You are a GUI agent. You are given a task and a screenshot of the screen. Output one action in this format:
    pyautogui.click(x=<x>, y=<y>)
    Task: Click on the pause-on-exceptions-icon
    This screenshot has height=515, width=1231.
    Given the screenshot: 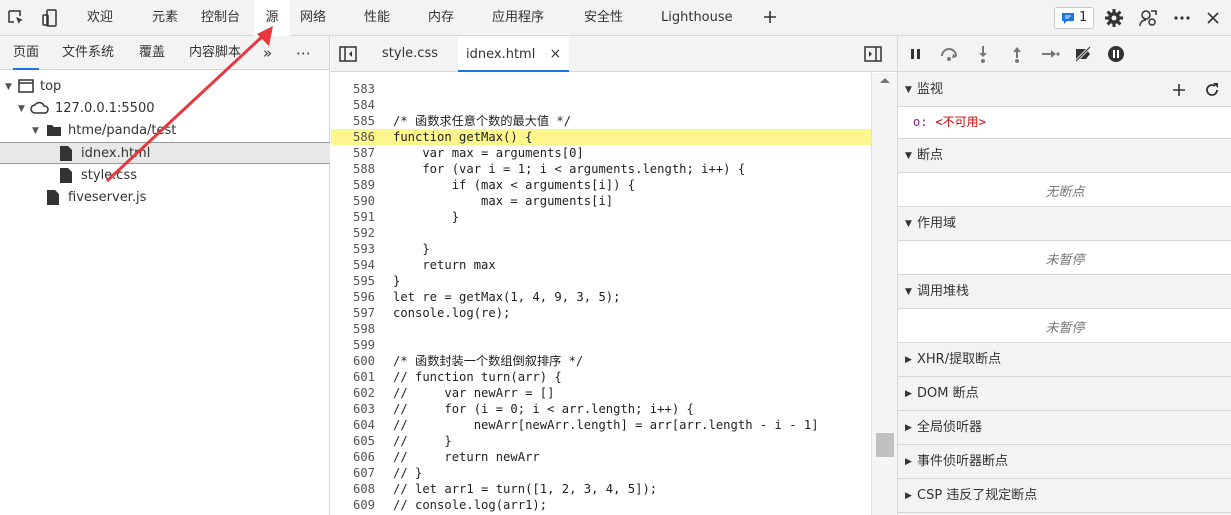 What is the action you would take?
    pyautogui.click(x=1116, y=54)
    